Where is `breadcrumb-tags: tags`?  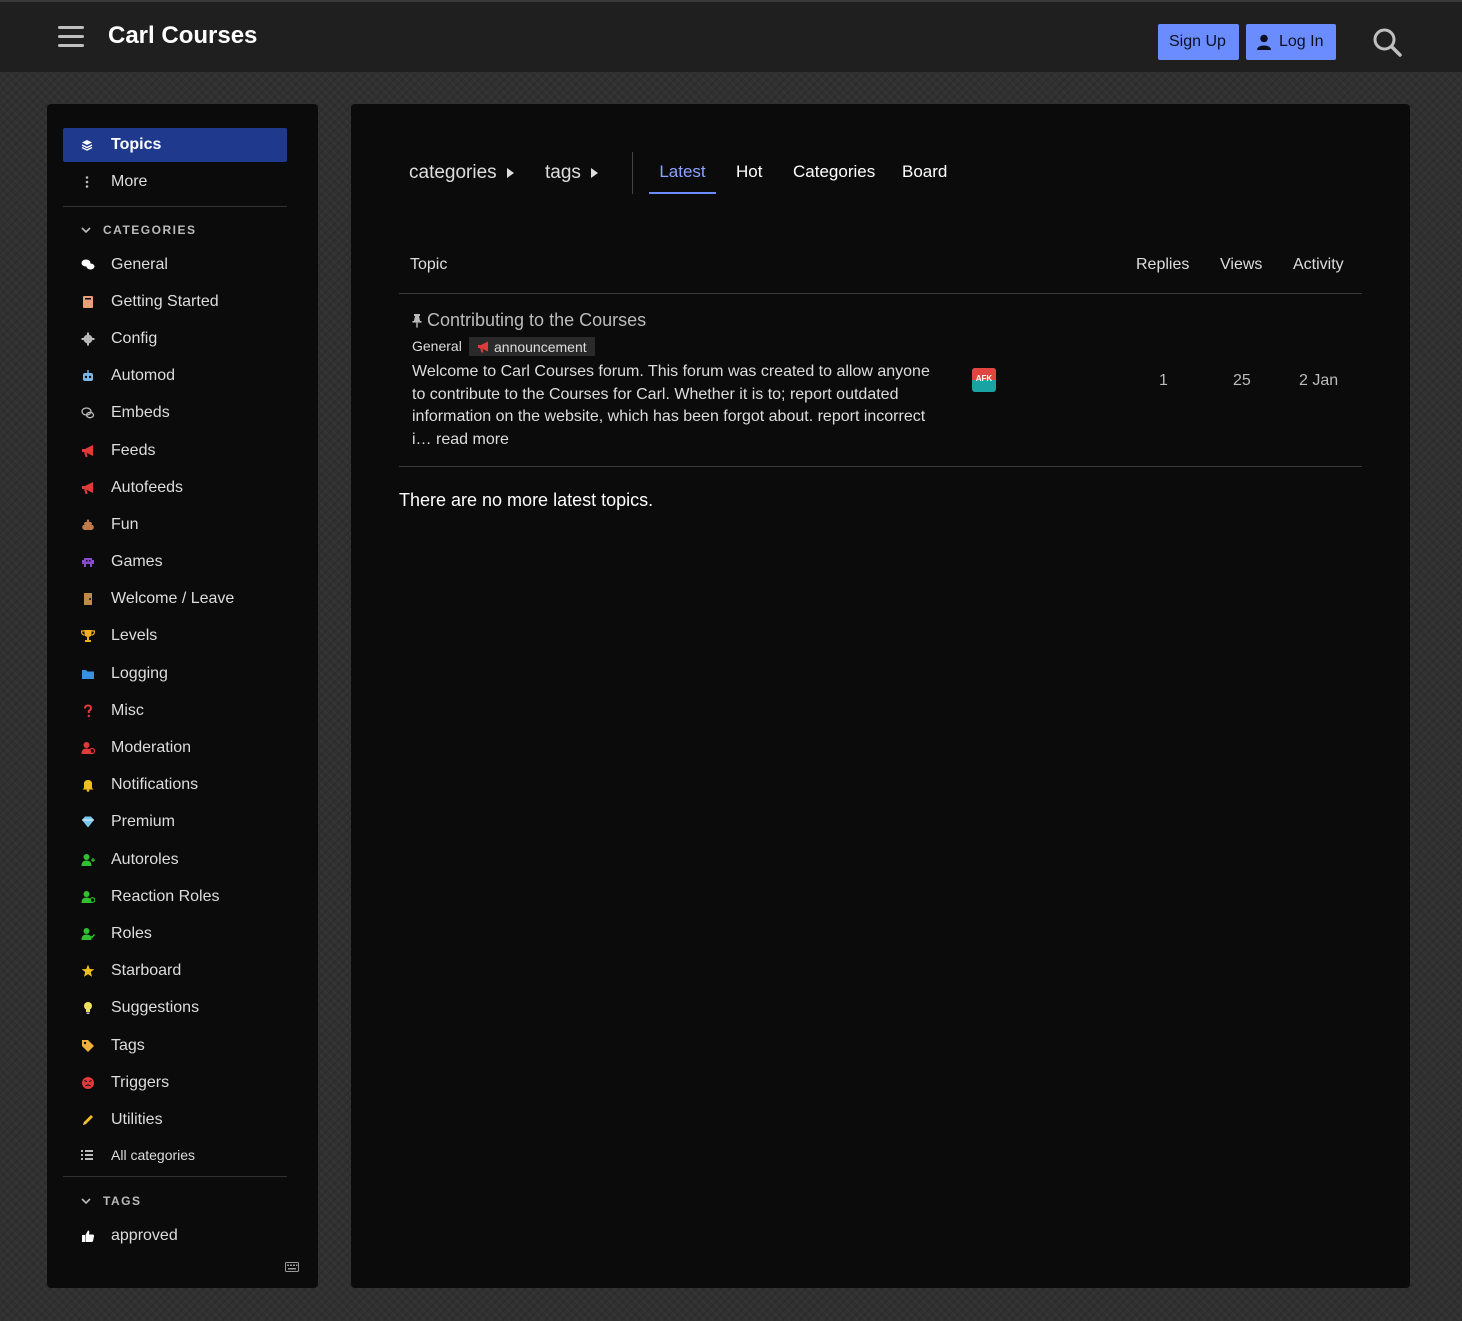 breadcrumb-tags: tags is located at coordinates (571, 173).